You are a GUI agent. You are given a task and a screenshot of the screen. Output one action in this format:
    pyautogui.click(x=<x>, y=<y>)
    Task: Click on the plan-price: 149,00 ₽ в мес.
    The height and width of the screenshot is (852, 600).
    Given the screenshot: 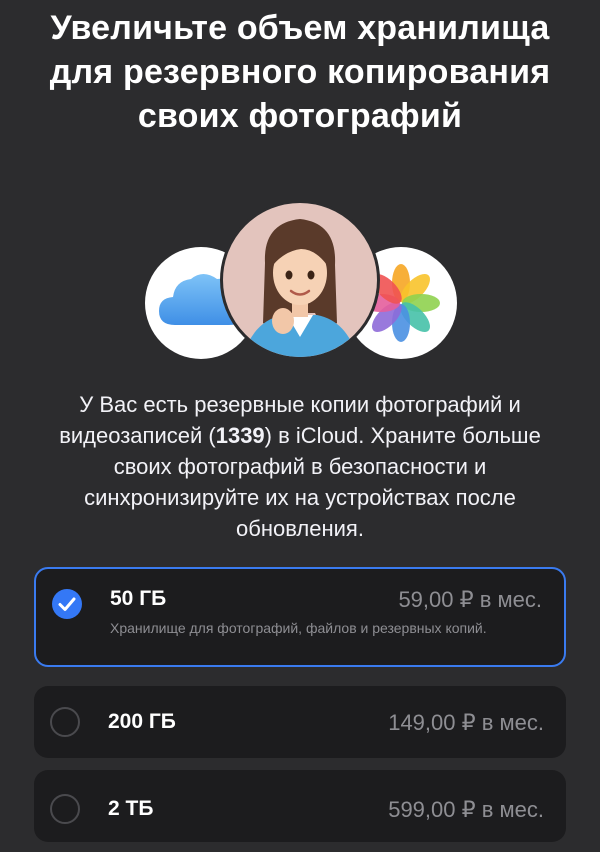 What is the action you would take?
    pyautogui.click(x=466, y=722)
    